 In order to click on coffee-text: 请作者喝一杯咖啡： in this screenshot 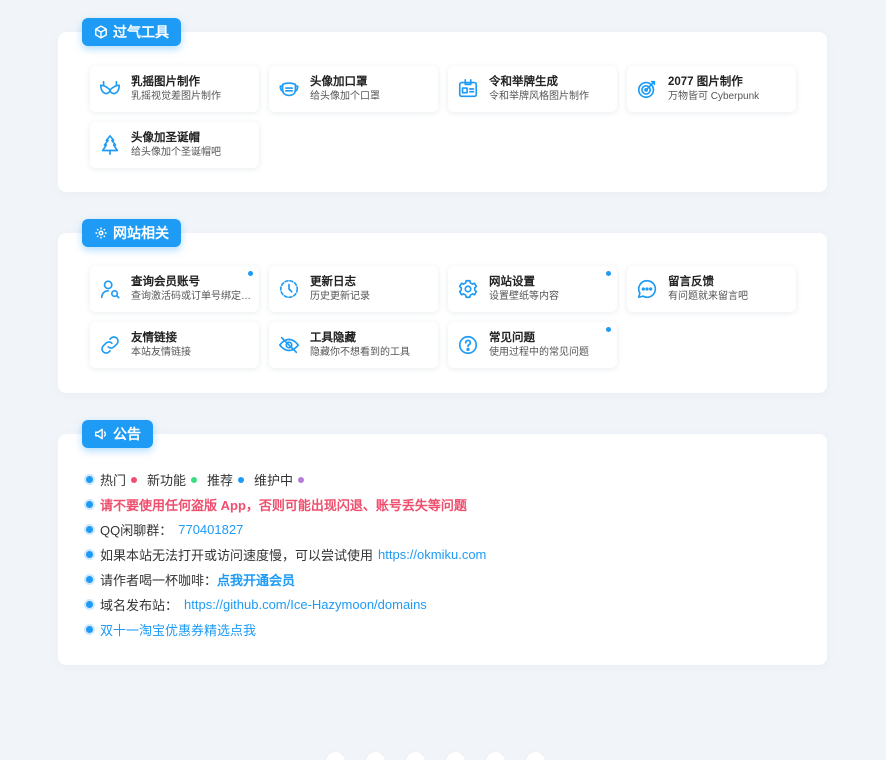, I will do `click(159, 580)`.